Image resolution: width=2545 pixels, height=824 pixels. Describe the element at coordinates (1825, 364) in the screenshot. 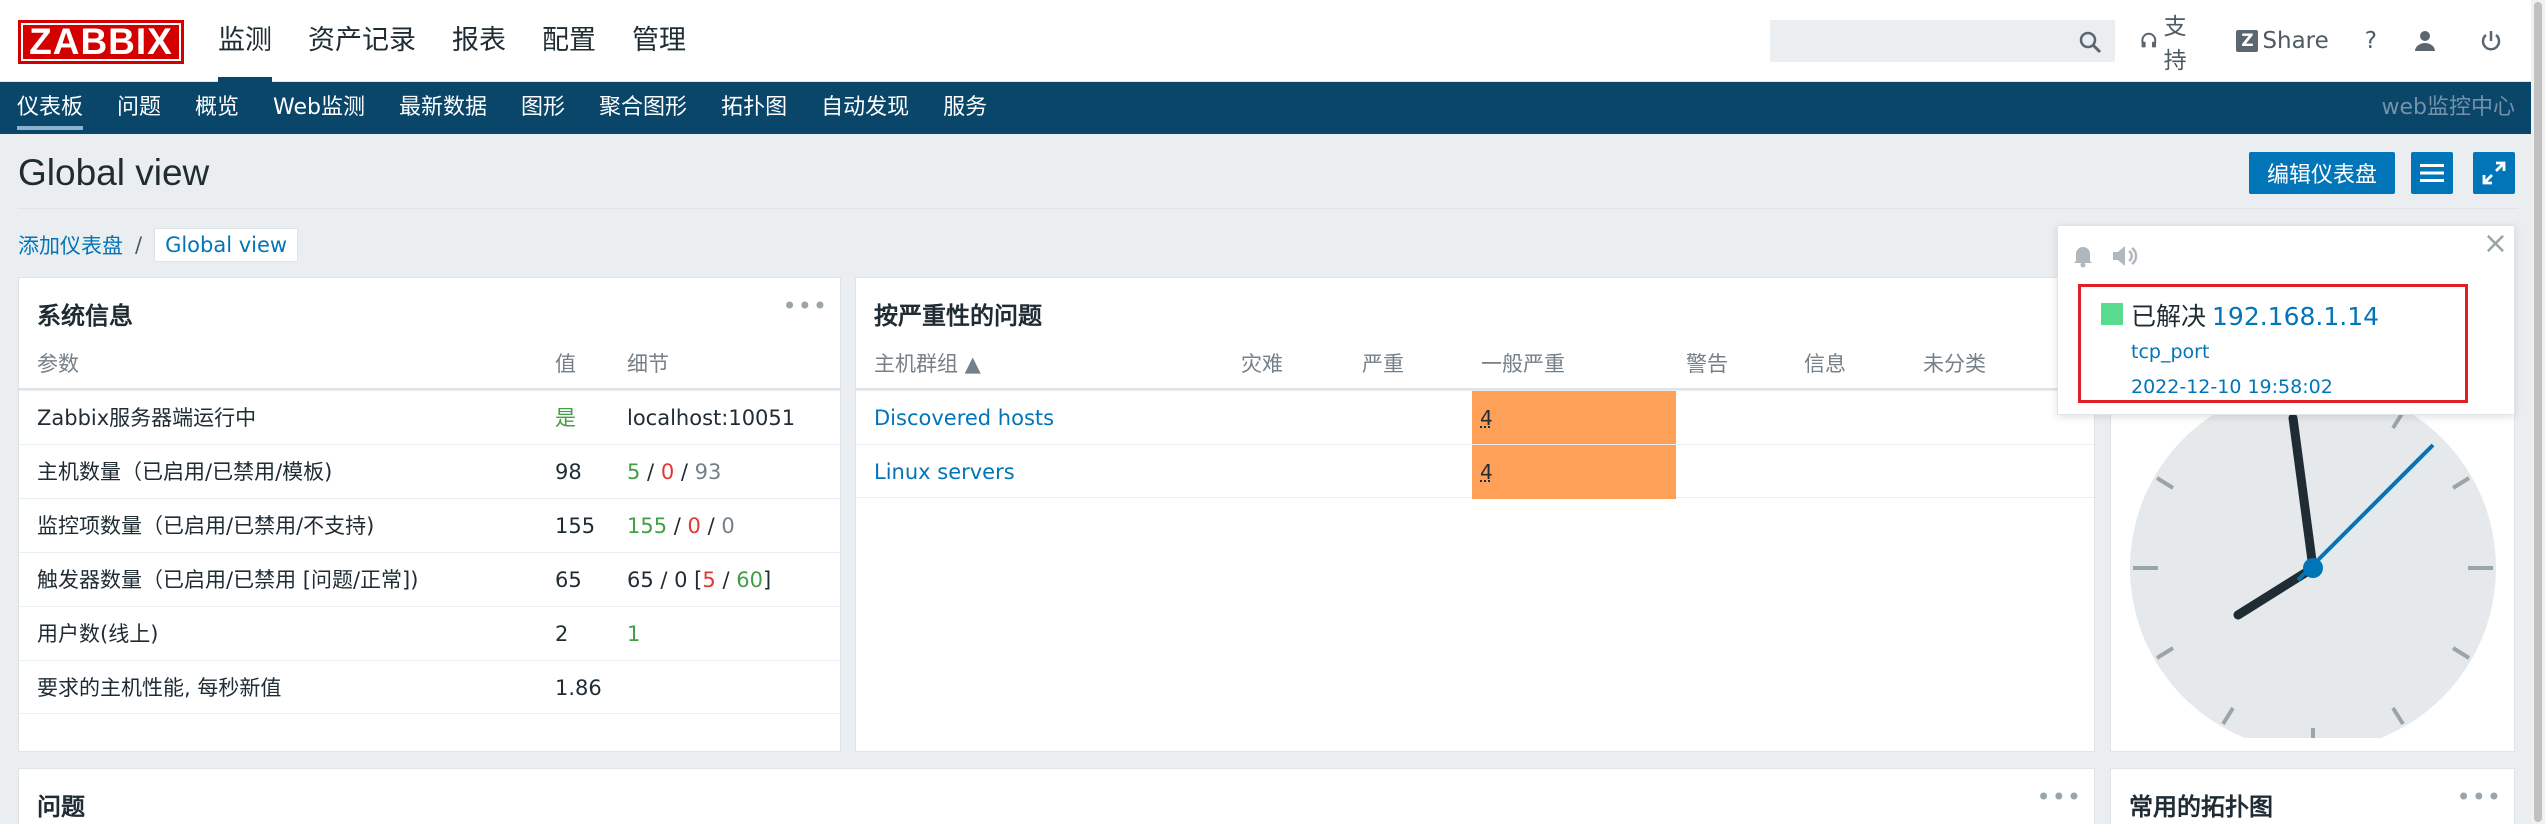

I see `col-header-information: 信息` at that location.